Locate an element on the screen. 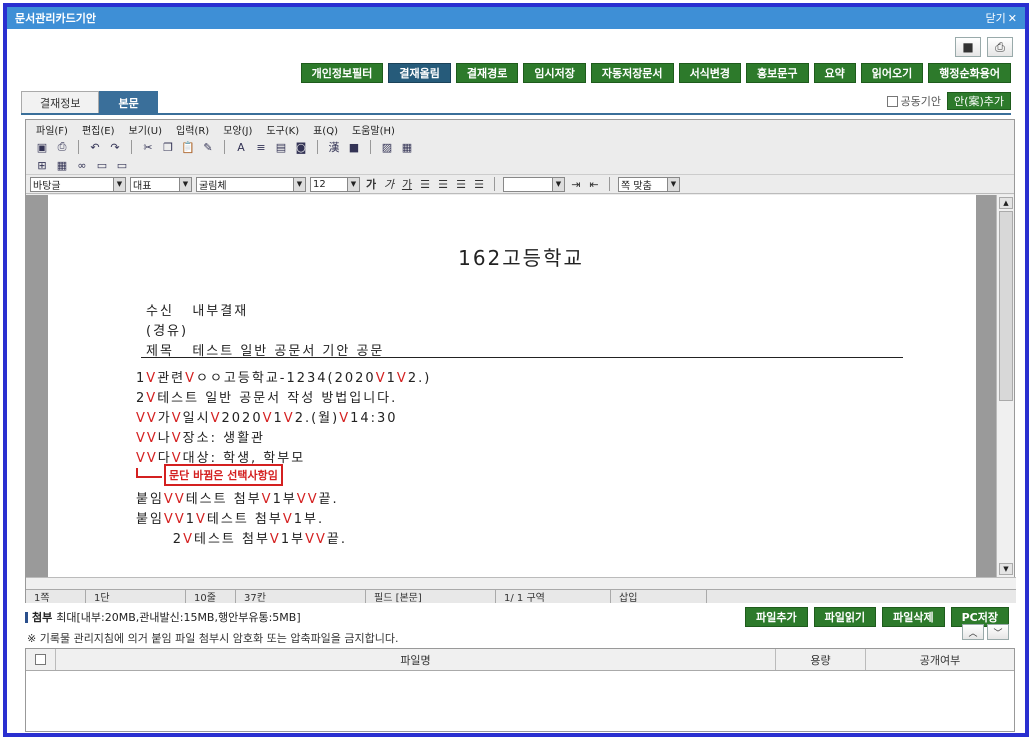  block-icon: ■ is located at coordinates (354, 147).